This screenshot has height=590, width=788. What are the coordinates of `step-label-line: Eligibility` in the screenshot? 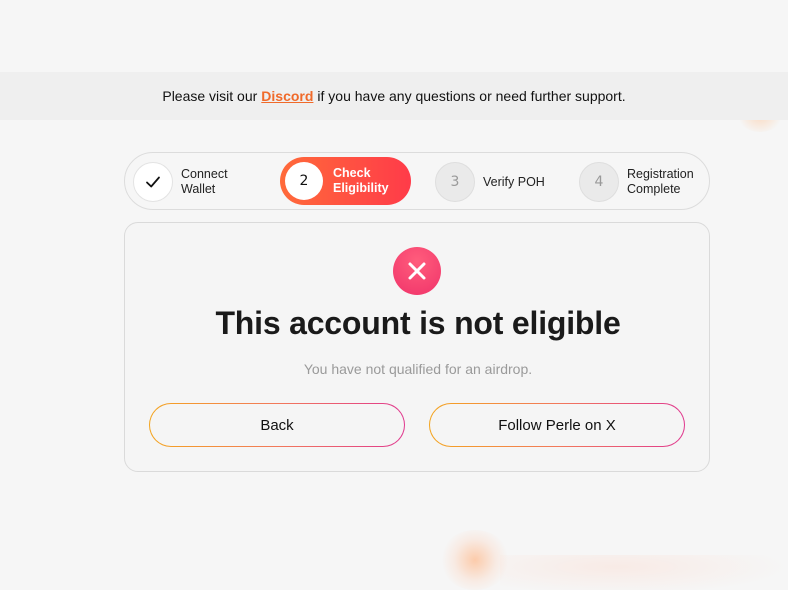 It's located at (361, 188).